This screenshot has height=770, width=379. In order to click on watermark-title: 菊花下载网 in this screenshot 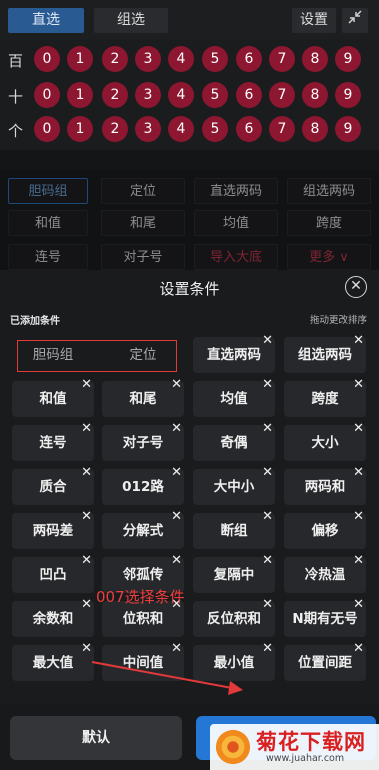, I will do `click(311, 742)`.